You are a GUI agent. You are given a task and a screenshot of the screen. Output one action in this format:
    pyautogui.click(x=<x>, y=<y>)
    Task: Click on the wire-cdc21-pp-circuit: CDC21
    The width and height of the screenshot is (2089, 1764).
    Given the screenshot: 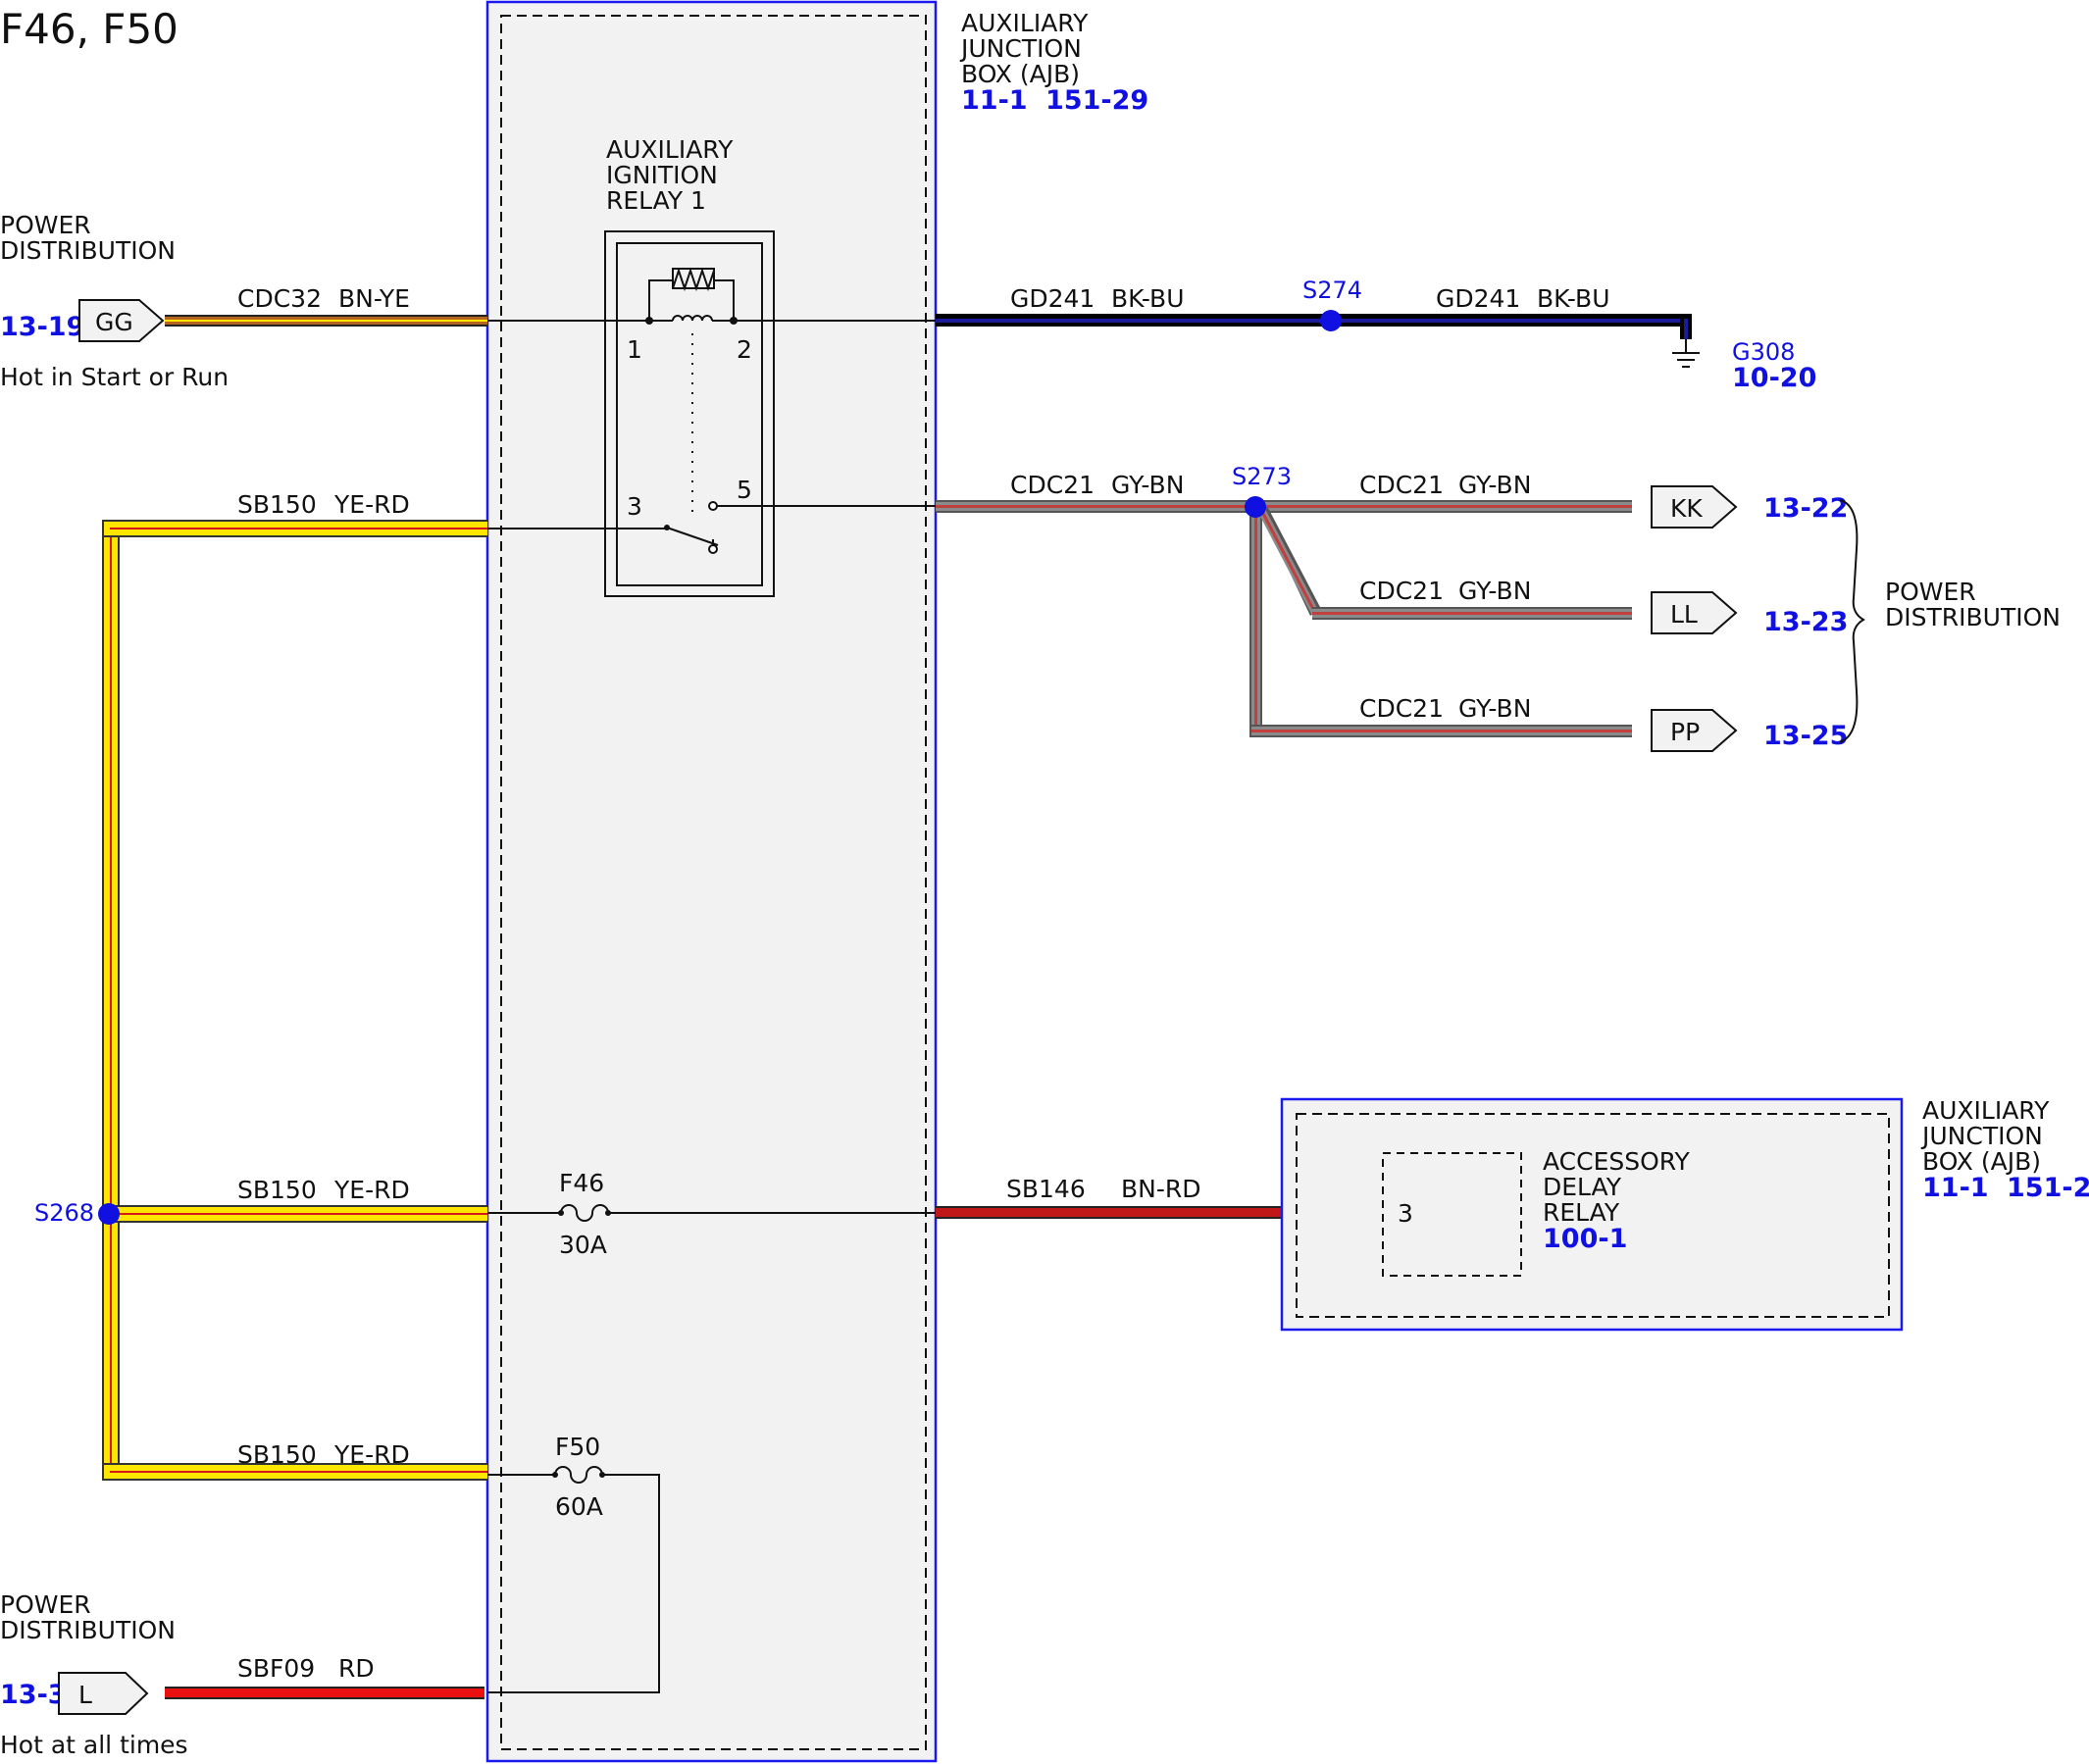 What is the action you would take?
    pyautogui.click(x=1401, y=708)
    